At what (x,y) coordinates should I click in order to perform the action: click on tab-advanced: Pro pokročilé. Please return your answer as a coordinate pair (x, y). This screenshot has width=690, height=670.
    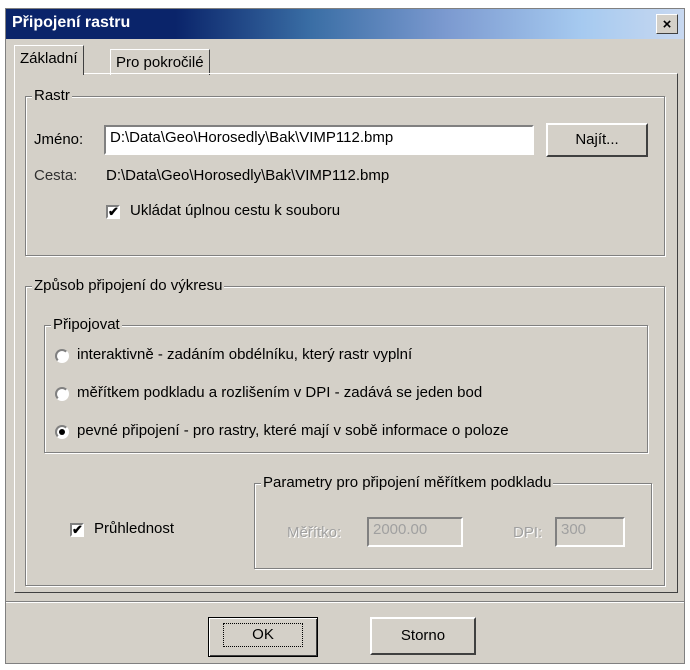
    Looking at the image, I should click on (160, 62).